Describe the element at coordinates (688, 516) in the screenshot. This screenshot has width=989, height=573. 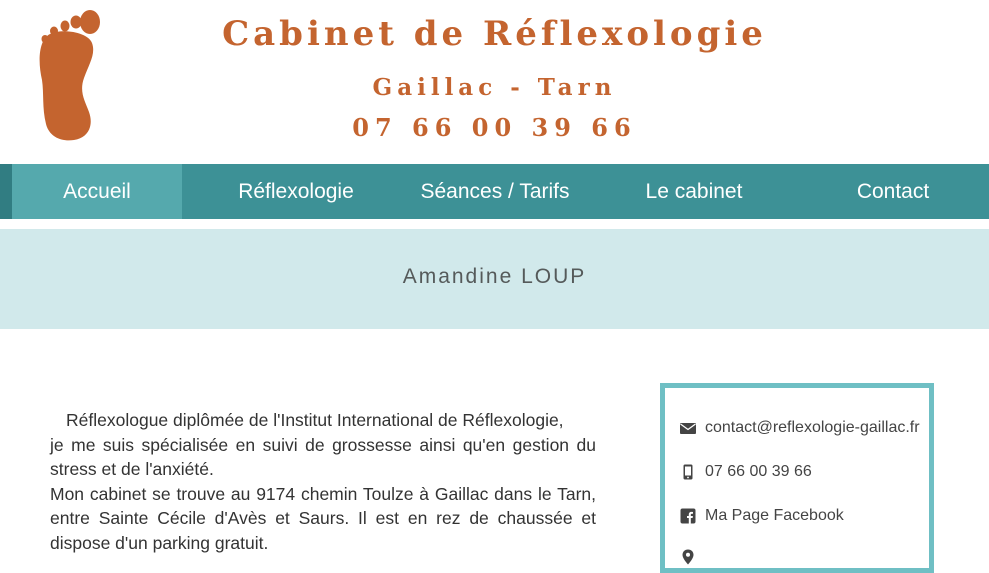
I see `facebook-icon` at that location.